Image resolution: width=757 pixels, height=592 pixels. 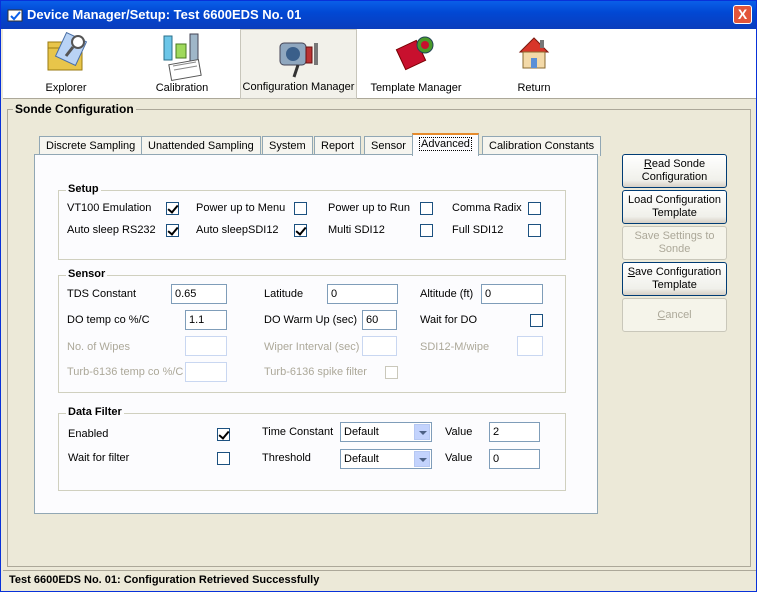 What do you see at coordinates (91, 146) in the screenshot?
I see `tab-discrete-sampling: Discrete Sampling` at bounding box center [91, 146].